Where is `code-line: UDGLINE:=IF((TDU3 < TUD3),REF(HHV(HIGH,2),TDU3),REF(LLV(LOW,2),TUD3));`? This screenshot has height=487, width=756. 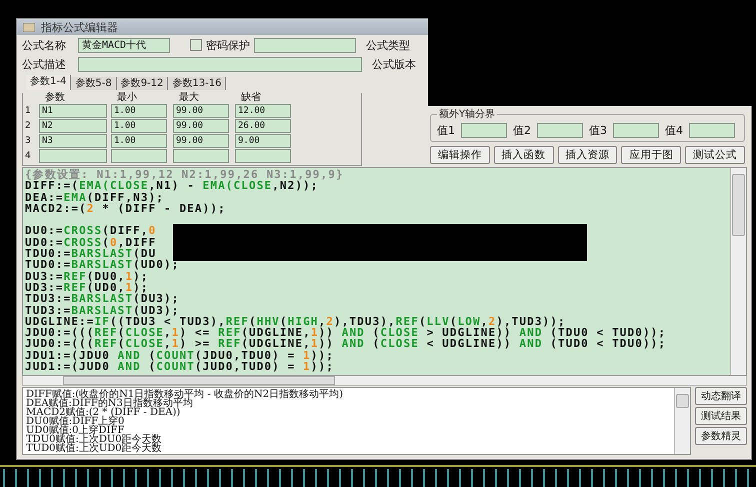
code-line: UDGLINE:=IF((TDU3 < TUD3),REF(HHV(HIGH,2),TDU3),REF(LLV(LOW,2),TUD3)); is located at coordinates (295, 322).